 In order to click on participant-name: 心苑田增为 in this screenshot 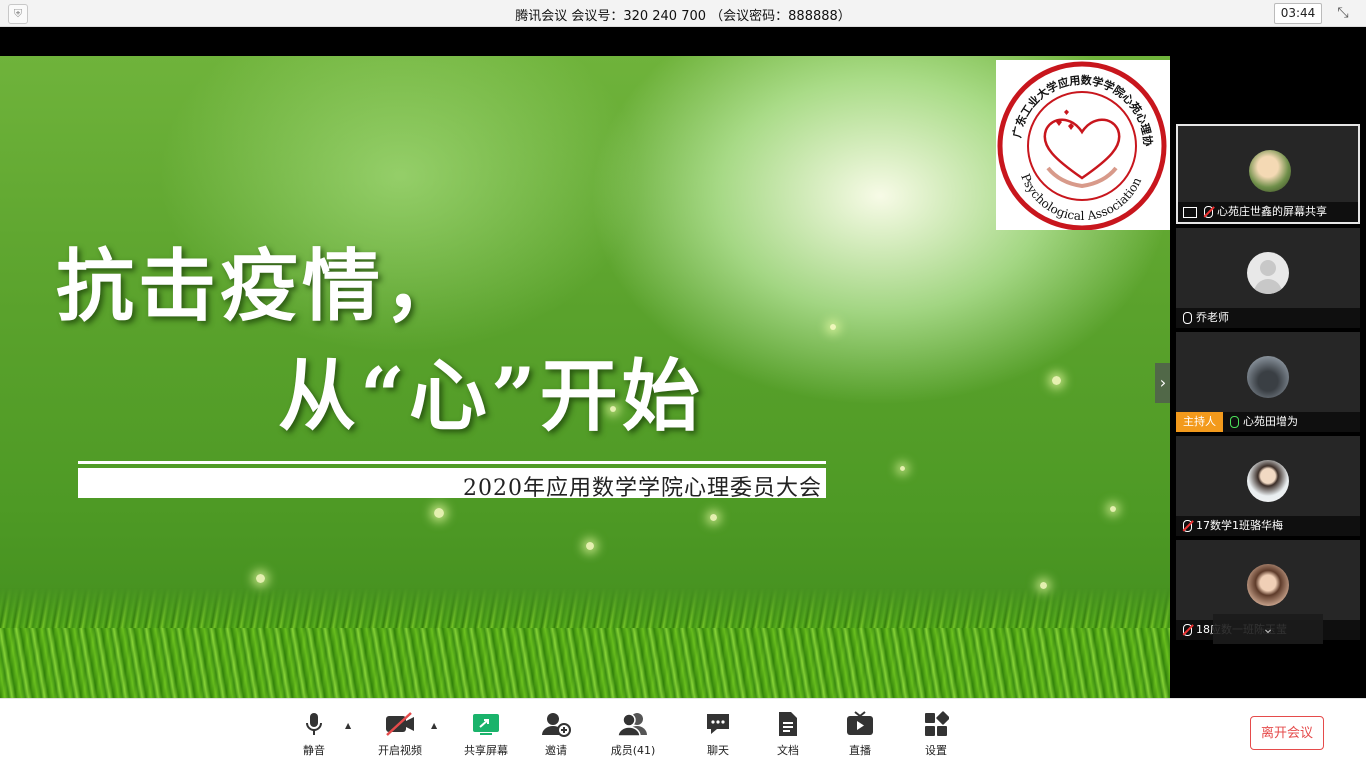, I will do `click(1270, 421)`.